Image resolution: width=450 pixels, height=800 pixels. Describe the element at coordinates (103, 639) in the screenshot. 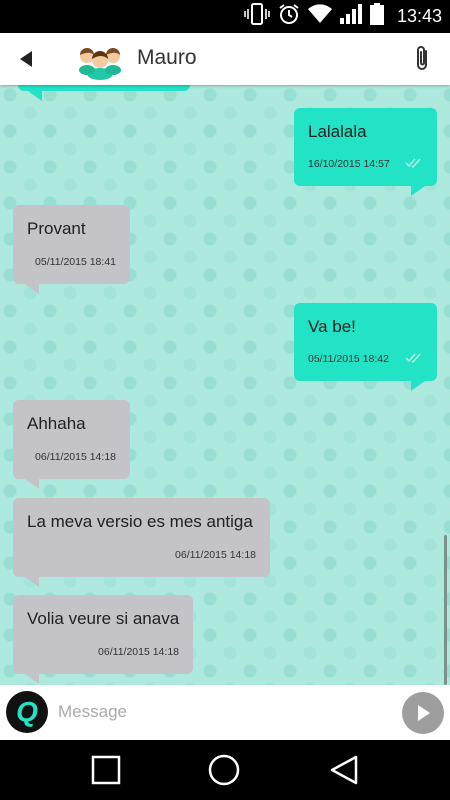

I see `message-bubble-received: Volia veure si anava 06/11/2015 14:18` at that location.